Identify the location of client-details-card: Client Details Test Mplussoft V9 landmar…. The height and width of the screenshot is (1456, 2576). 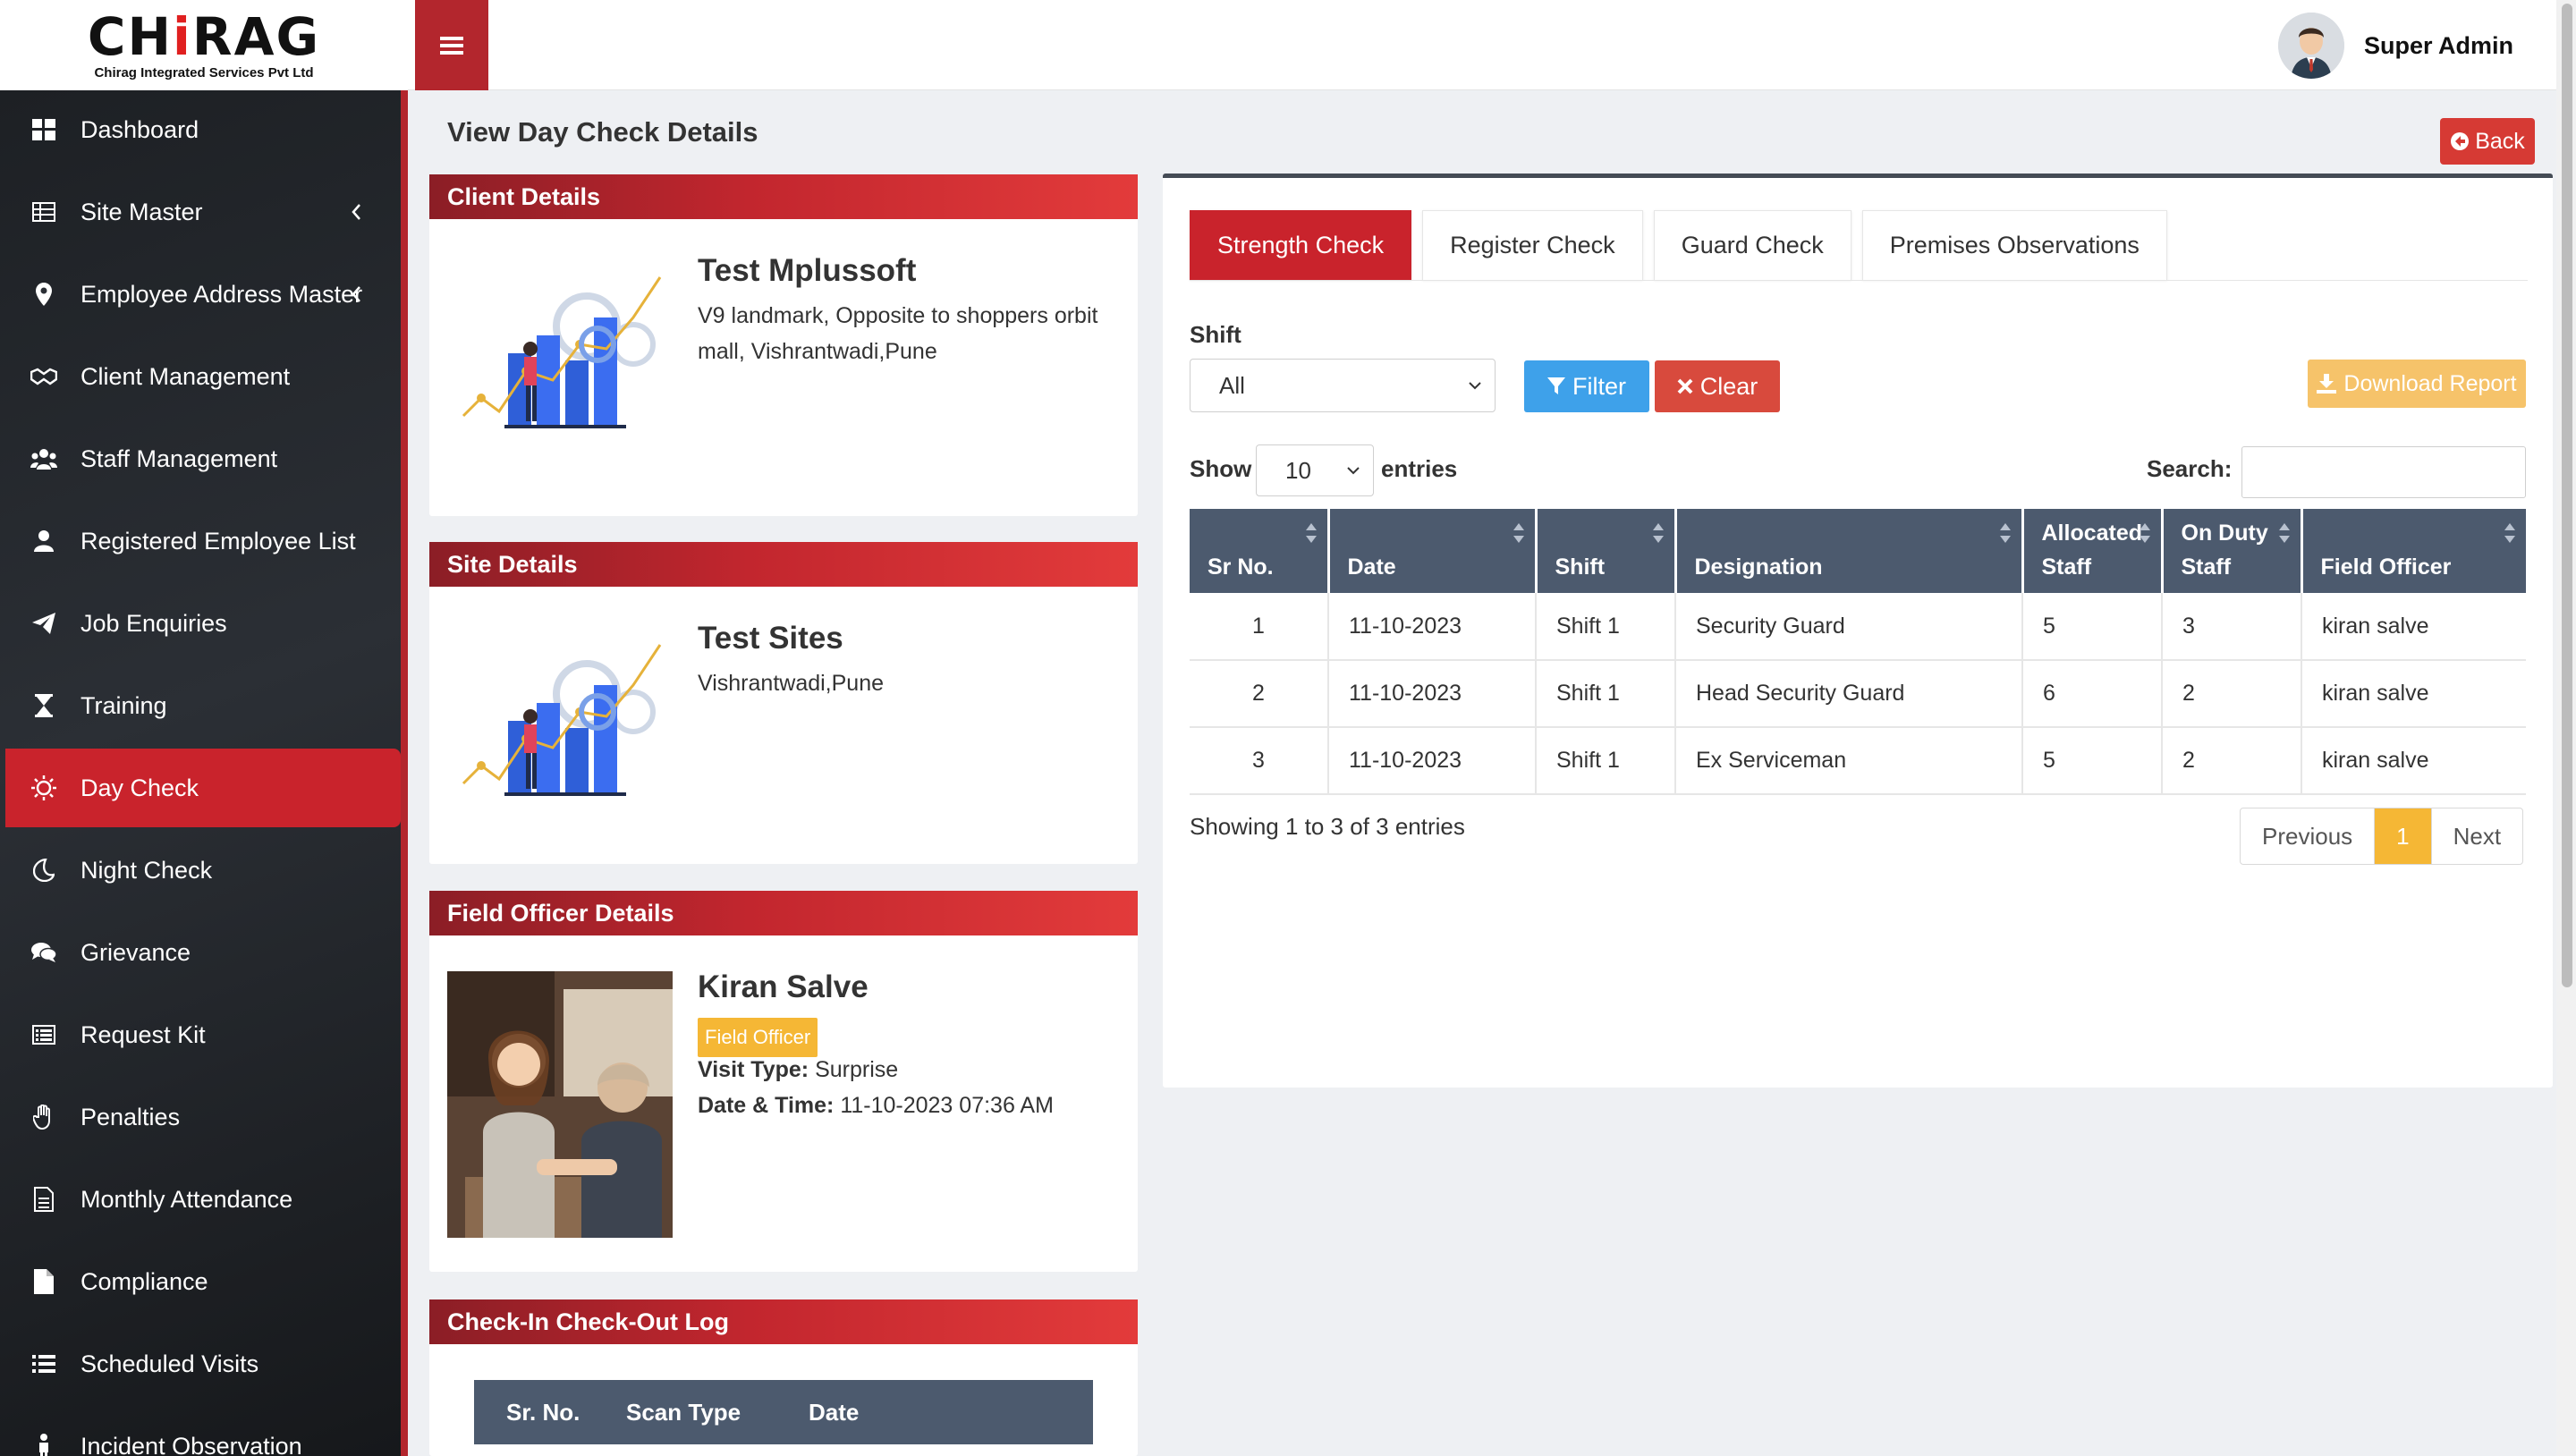
(783, 345).